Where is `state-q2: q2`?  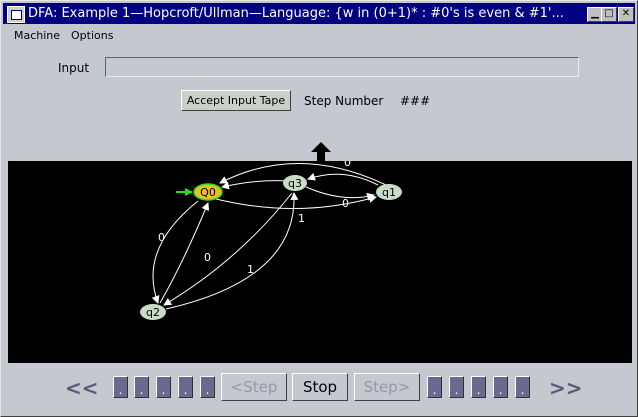 state-q2: q2 is located at coordinates (153, 312).